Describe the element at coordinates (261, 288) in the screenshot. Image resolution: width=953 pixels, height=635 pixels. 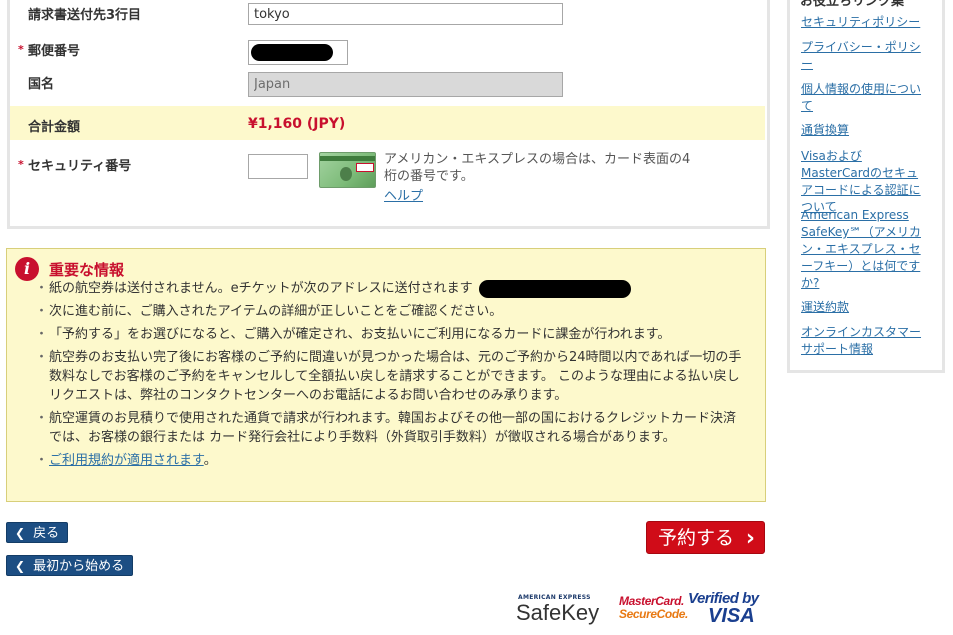
I see `info-text: 紙の航空券は送付されません。eチケットが次のアドレスに送付されます` at that location.